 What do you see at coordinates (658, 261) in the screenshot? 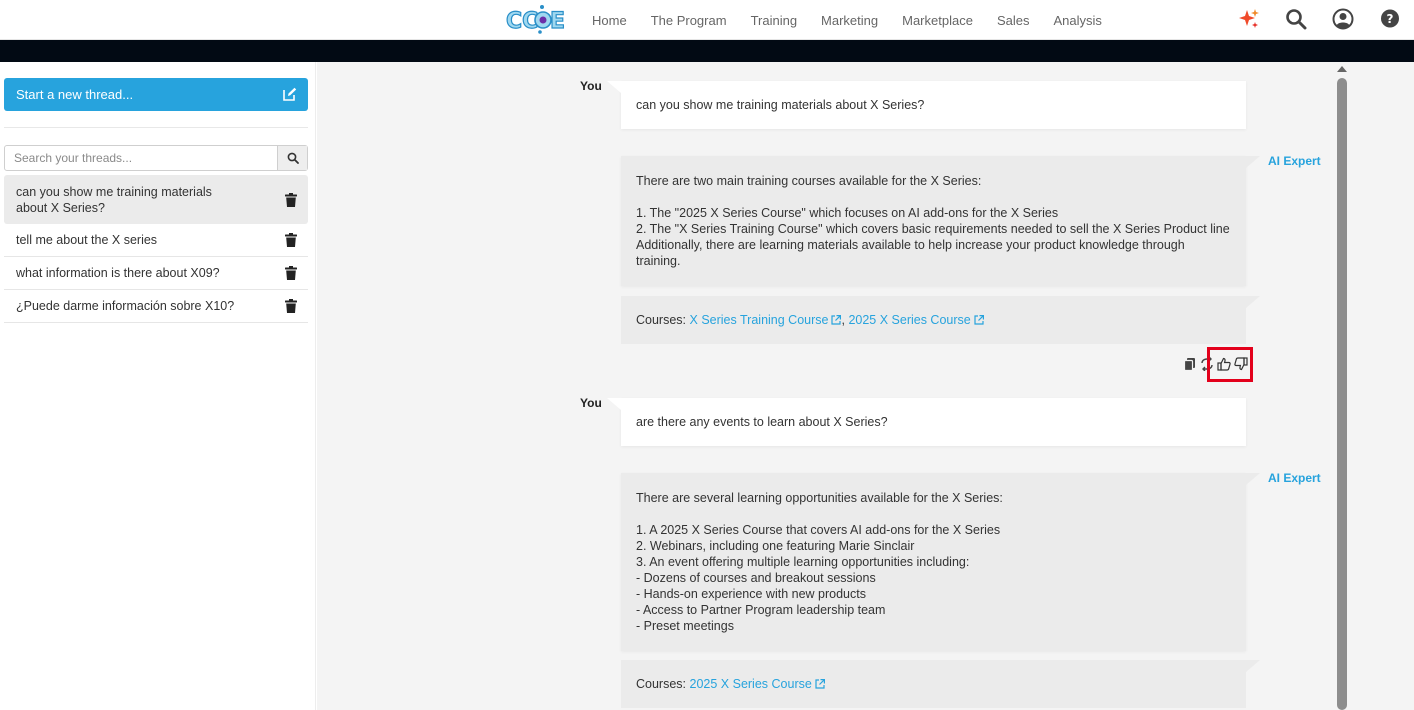
I see `ai-message-line: training.` at bounding box center [658, 261].